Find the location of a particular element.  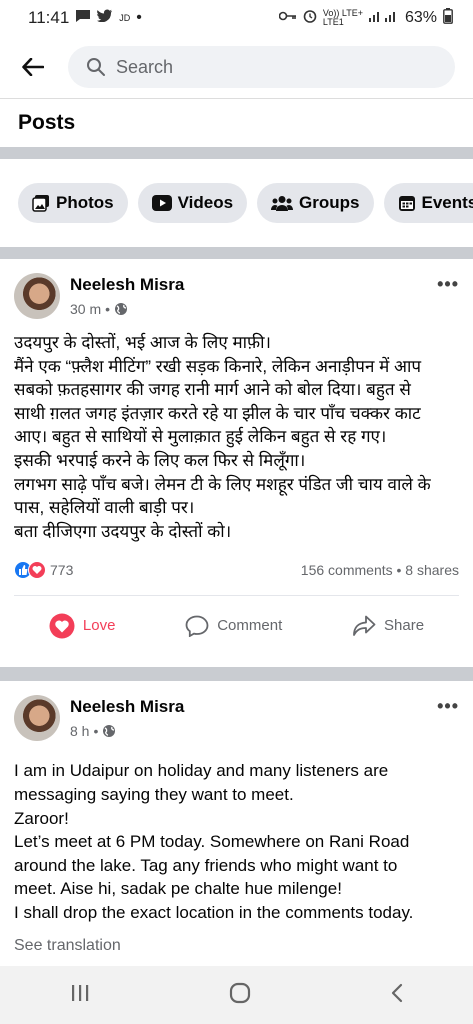

top-bar: Search is located at coordinates (236, 67).